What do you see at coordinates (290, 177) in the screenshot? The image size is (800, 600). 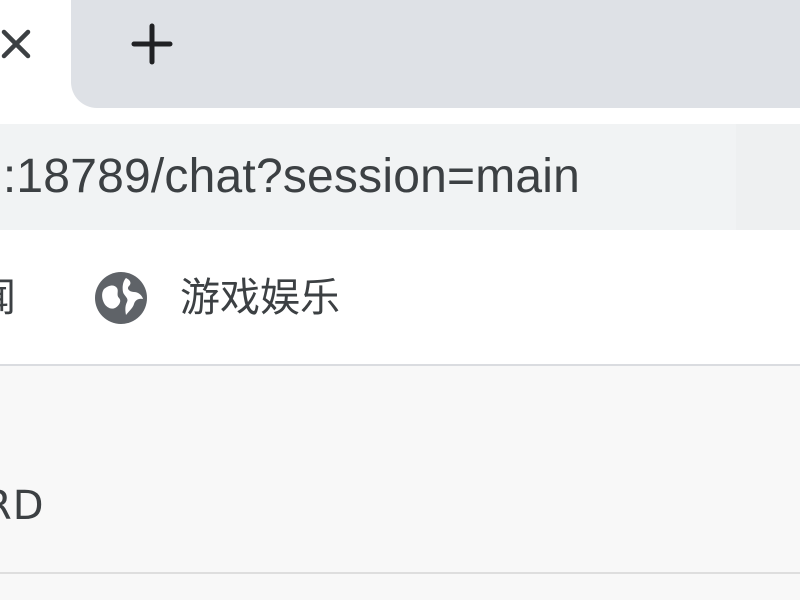 I see `url-text: l:18789/chat?session=main` at bounding box center [290, 177].